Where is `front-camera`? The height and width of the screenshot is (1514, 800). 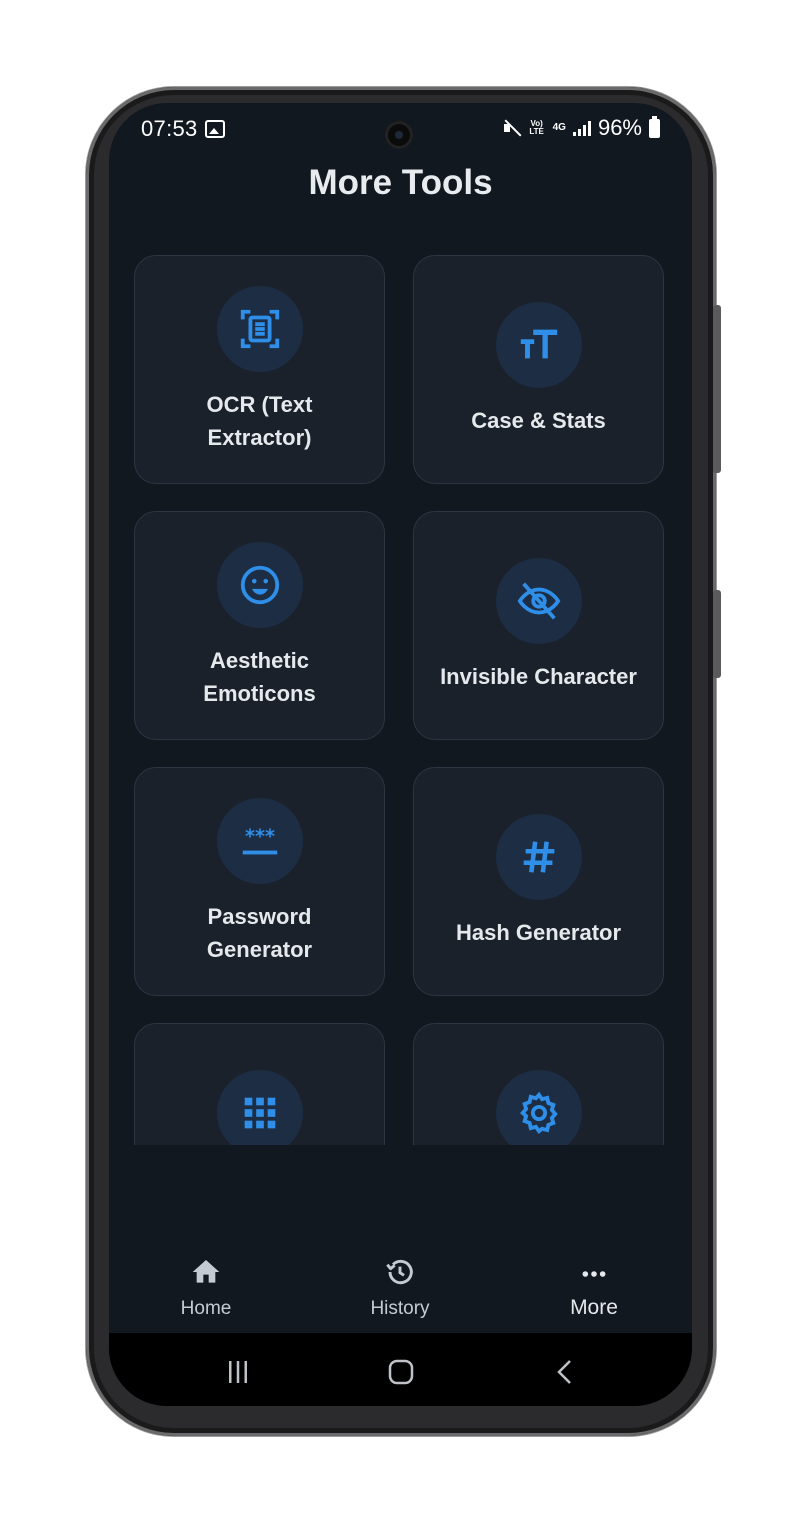
front-camera is located at coordinates (399, 135).